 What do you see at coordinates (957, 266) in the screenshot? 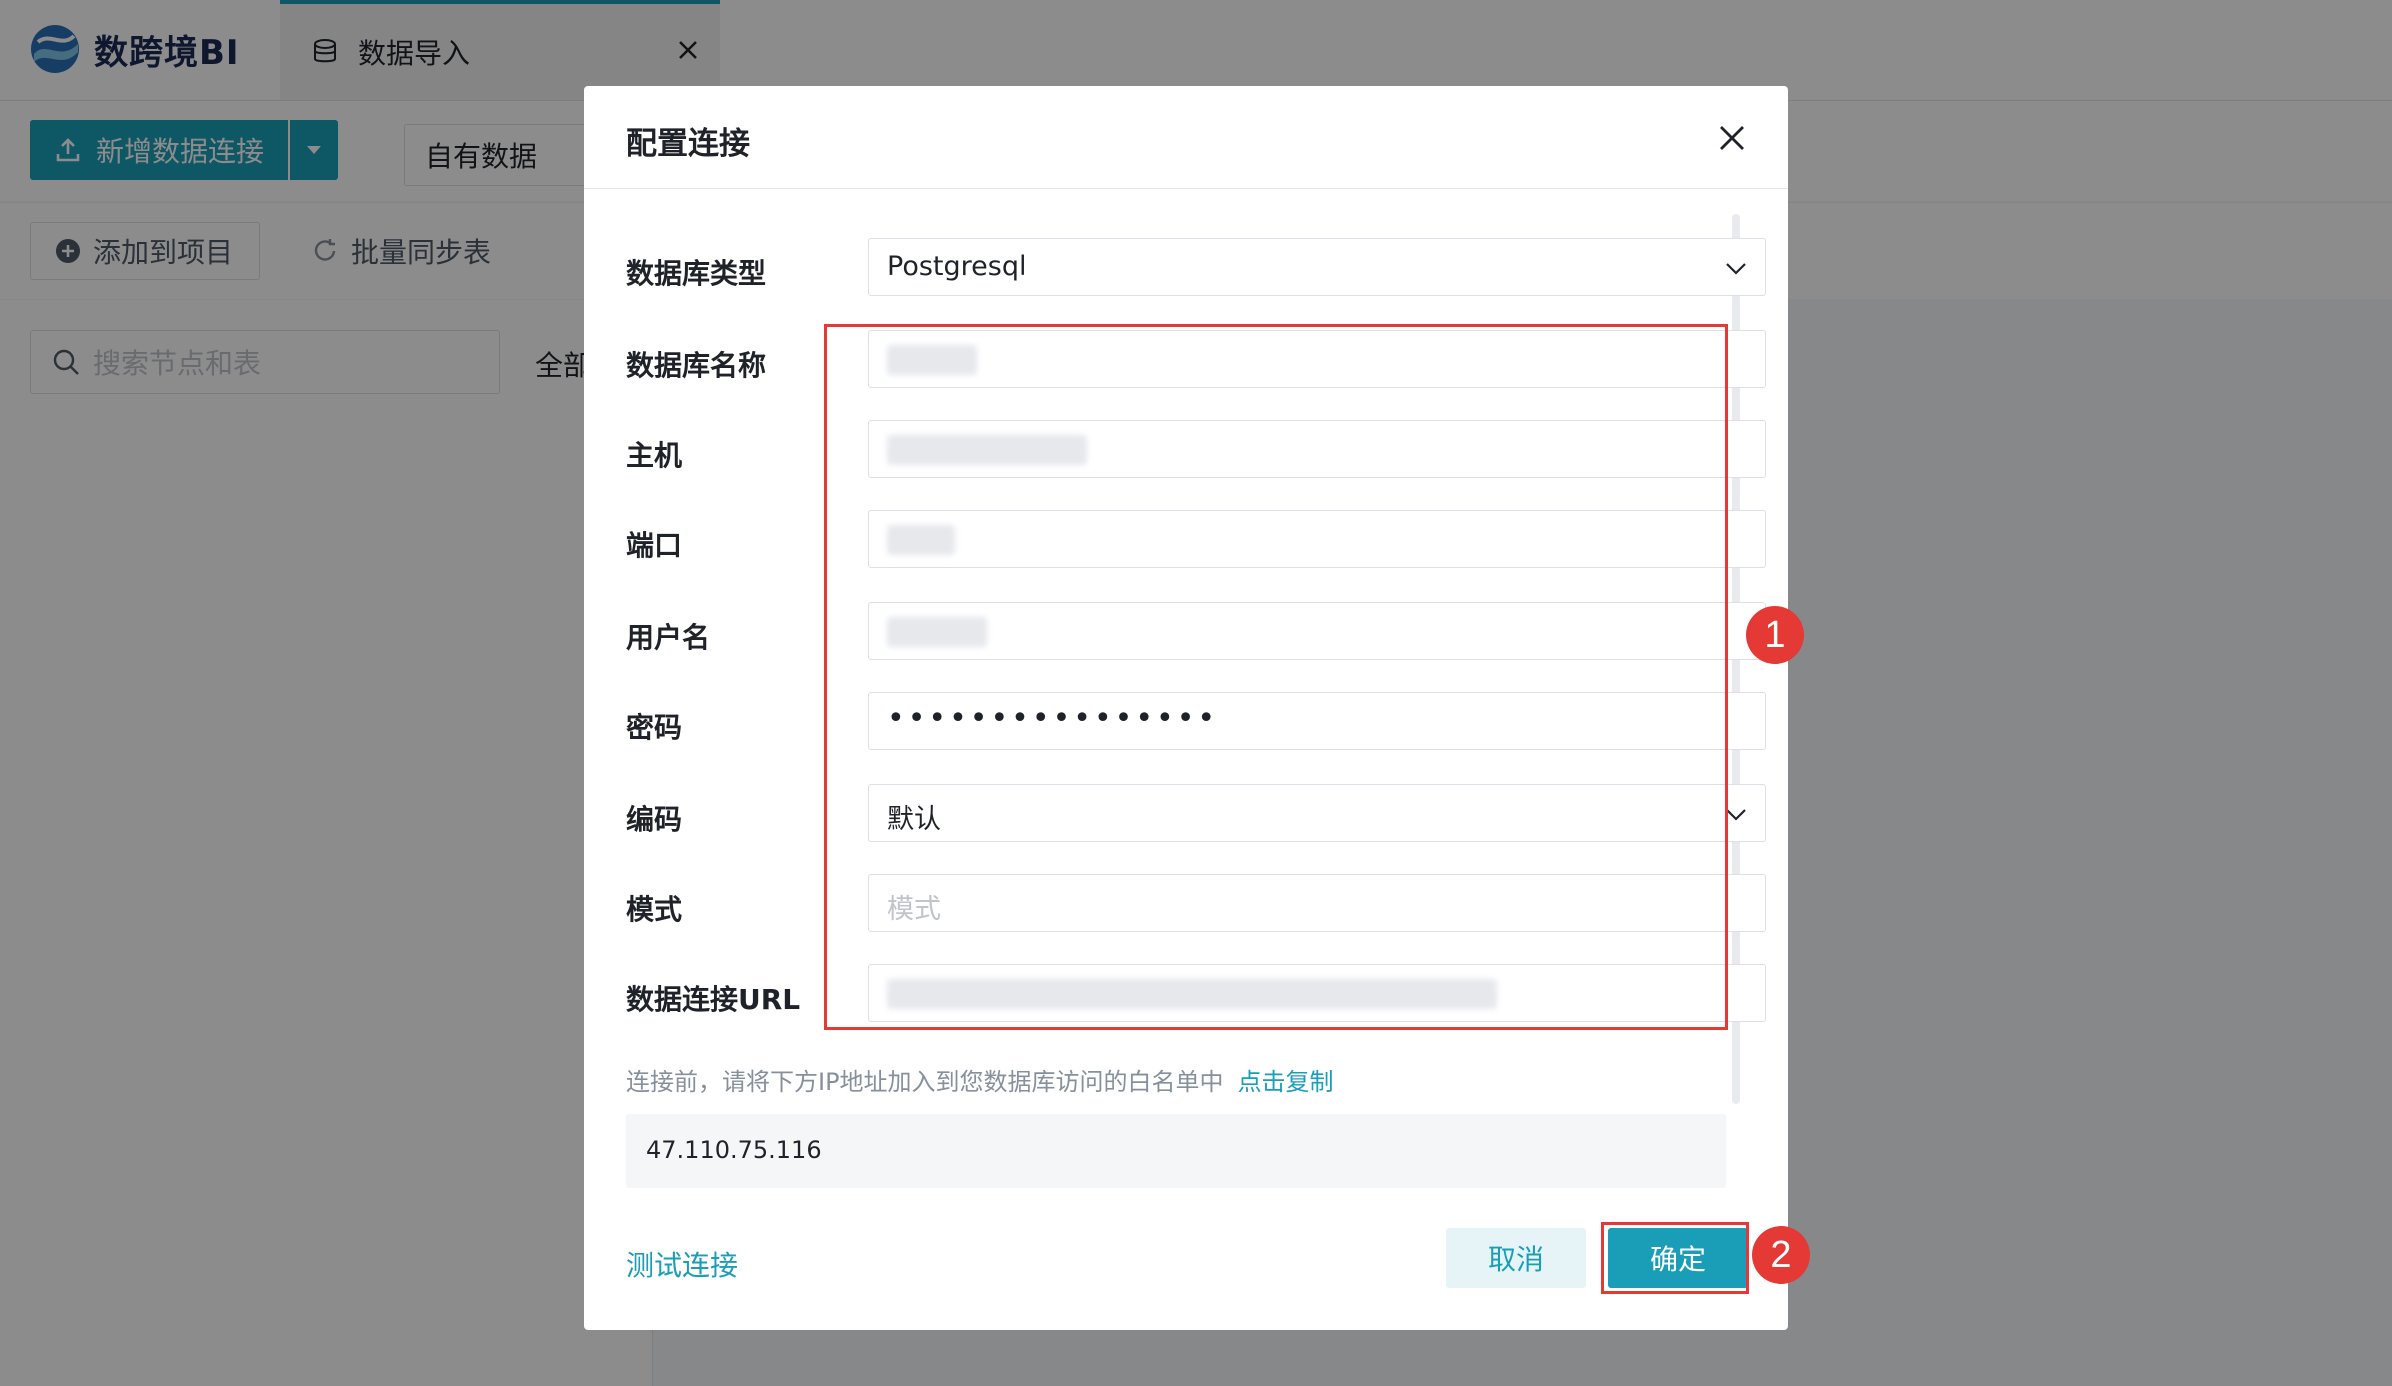
I see `db-type-value: Postgresql` at bounding box center [957, 266].